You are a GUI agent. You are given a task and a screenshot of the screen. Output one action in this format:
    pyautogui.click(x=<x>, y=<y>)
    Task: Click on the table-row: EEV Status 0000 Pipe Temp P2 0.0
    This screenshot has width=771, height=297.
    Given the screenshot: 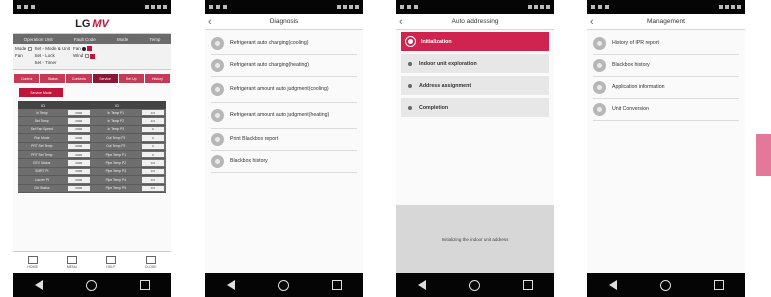 What is the action you would take?
    pyautogui.click(x=92, y=163)
    